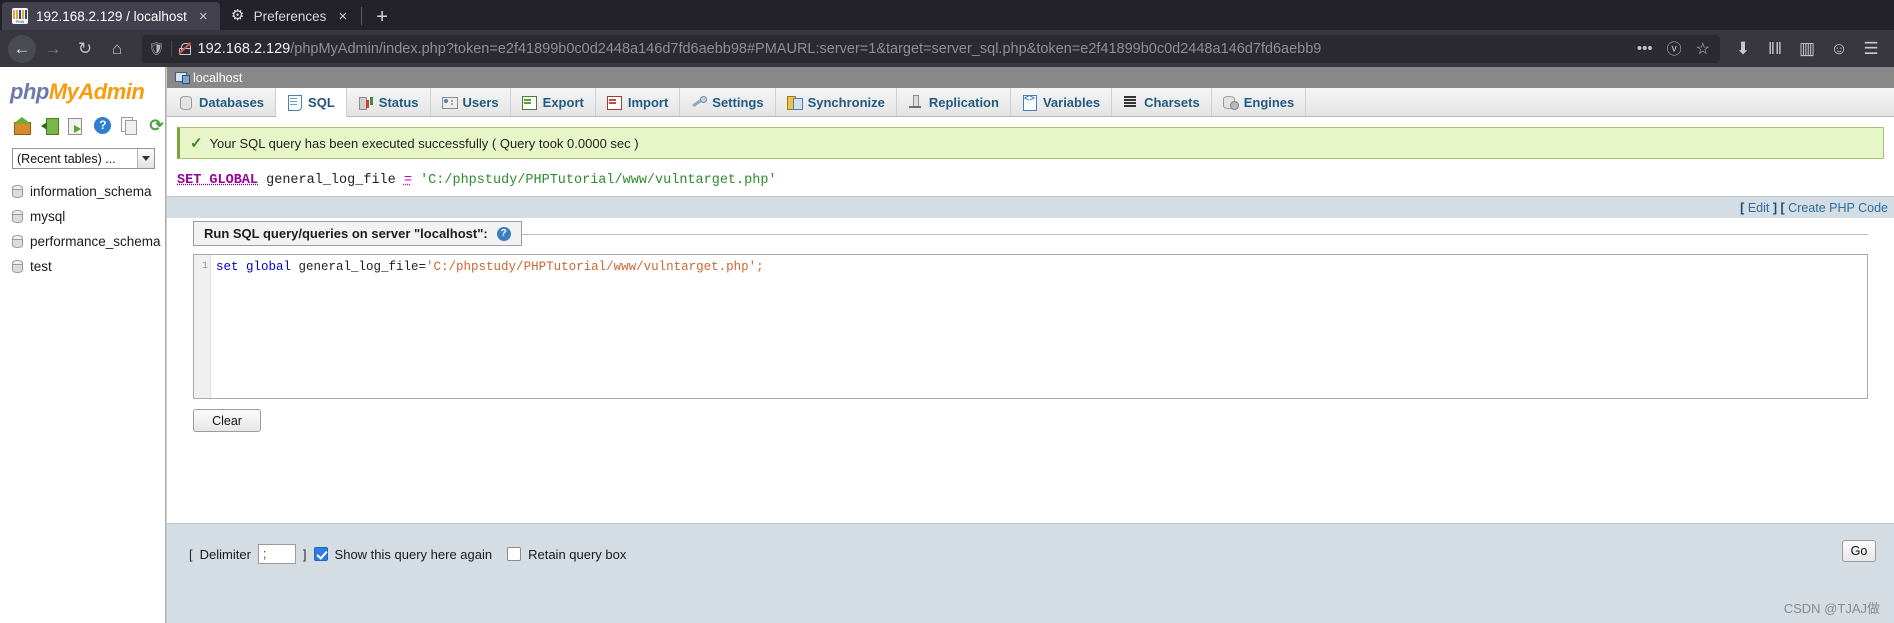 This screenshot has width=1894, height=623. What do you see at coordinates (503, 233) in the screenshot?
I see `help-icon: ?` at bounding box center [503, 233].